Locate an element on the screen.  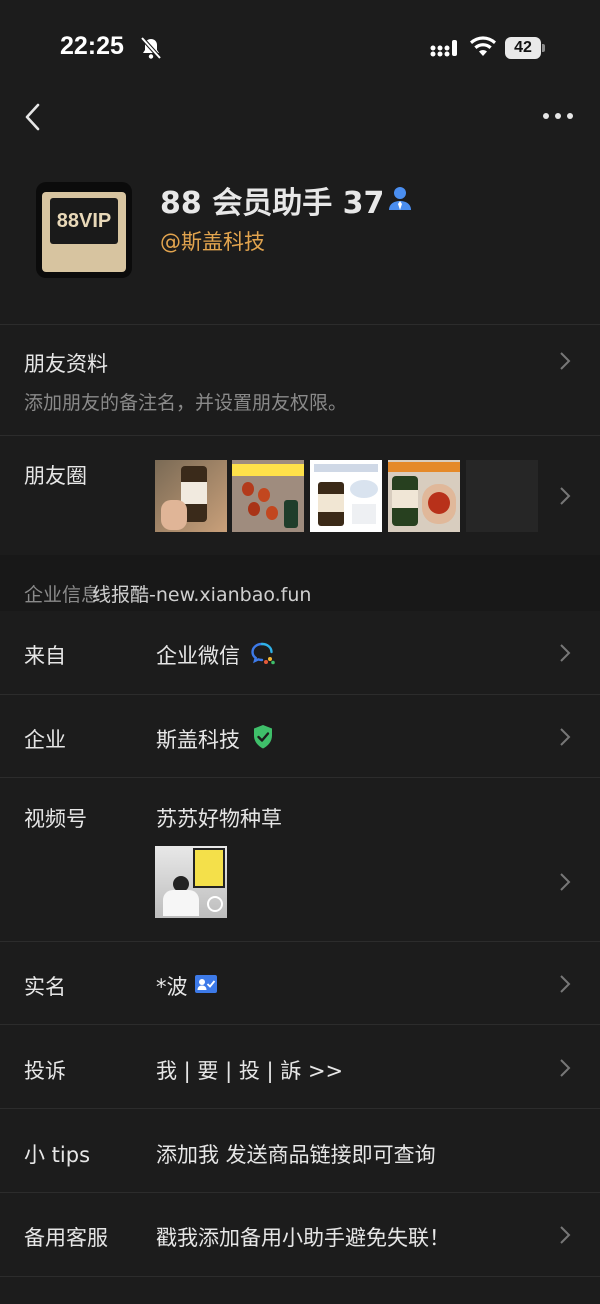
realname-value: *波 is located at coordinates (172, 987).